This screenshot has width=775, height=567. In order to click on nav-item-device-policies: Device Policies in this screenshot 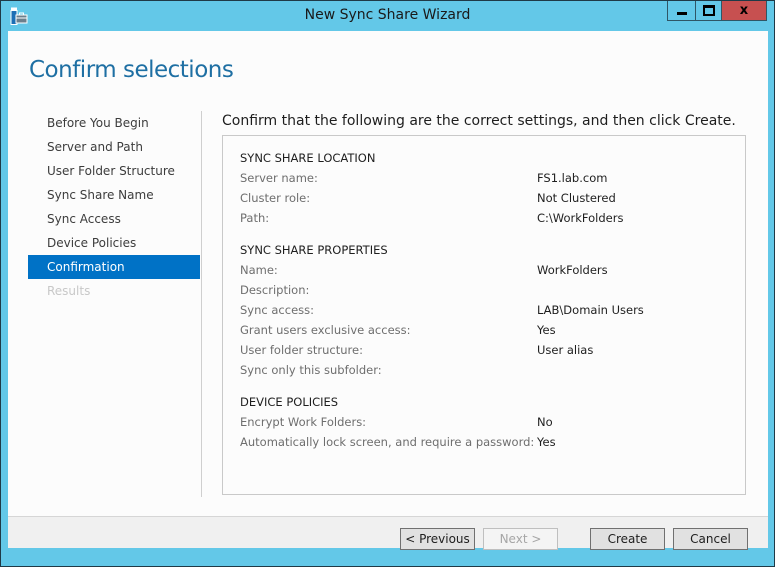, I will do `click(114, 243)`.